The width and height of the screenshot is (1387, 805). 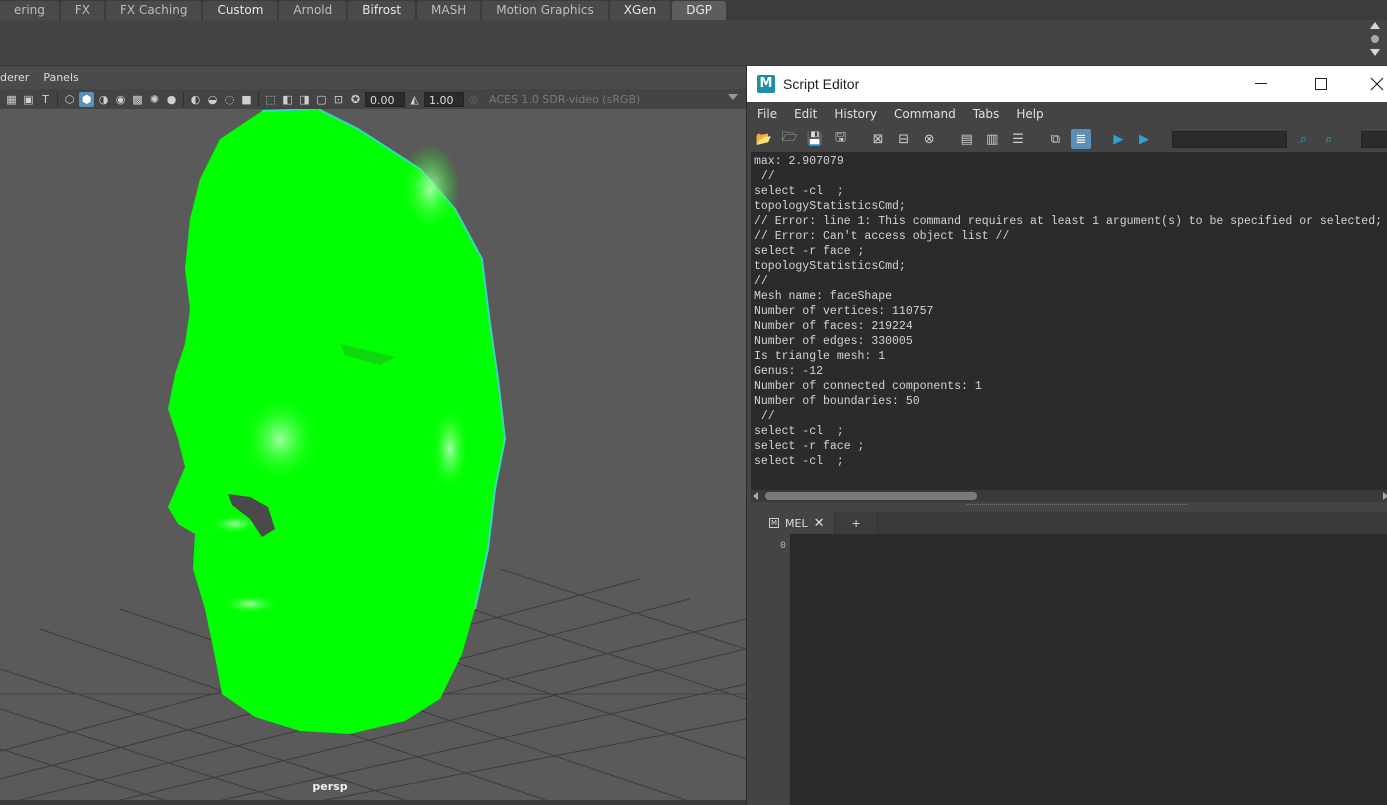 What do you see at coordinates (29, 10) in the screenshot?
I see `shelf-tab-rendering: ering` at bounding box center [29, 10].